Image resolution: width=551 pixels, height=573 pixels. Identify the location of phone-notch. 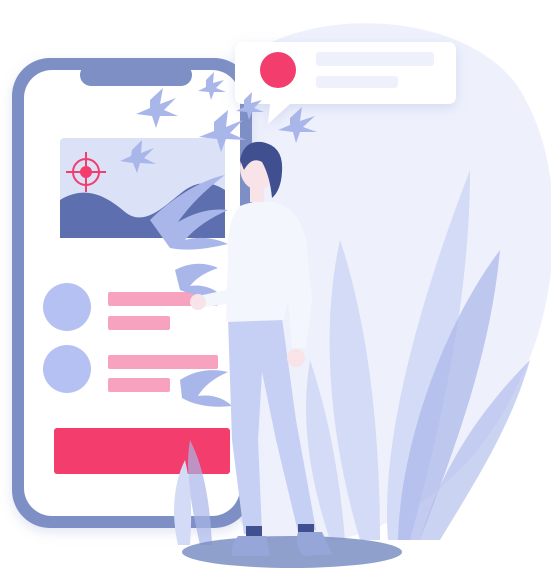
(136, 75).